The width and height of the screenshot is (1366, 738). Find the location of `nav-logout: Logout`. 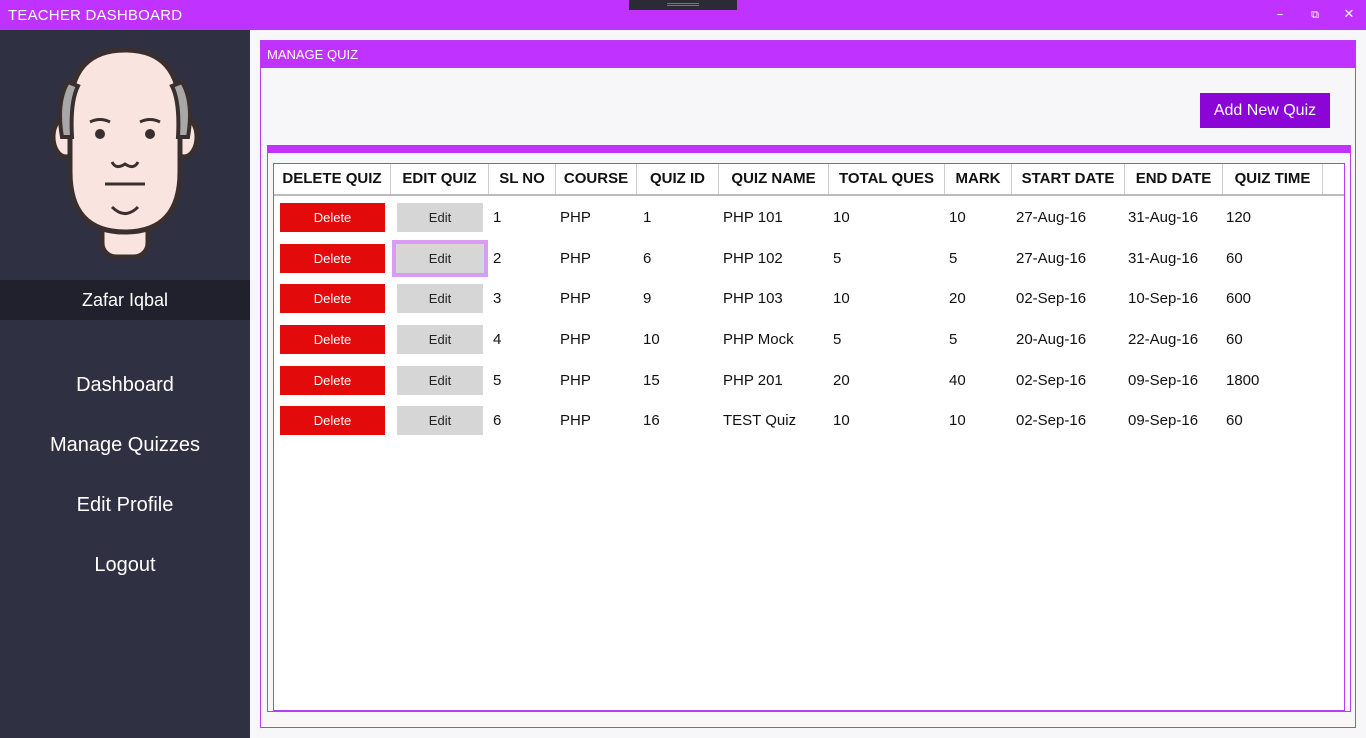

nav-logout: Logout is located at coordinates (125, 565).